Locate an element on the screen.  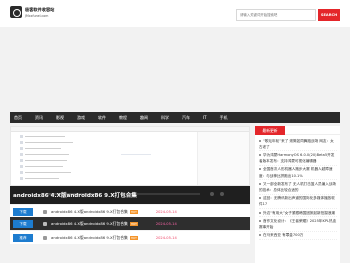
list-item: 又一部全新发布了 无人机打击篮人员编入战场的技术：总体比较合适的 is located at coordinates (298, 187).